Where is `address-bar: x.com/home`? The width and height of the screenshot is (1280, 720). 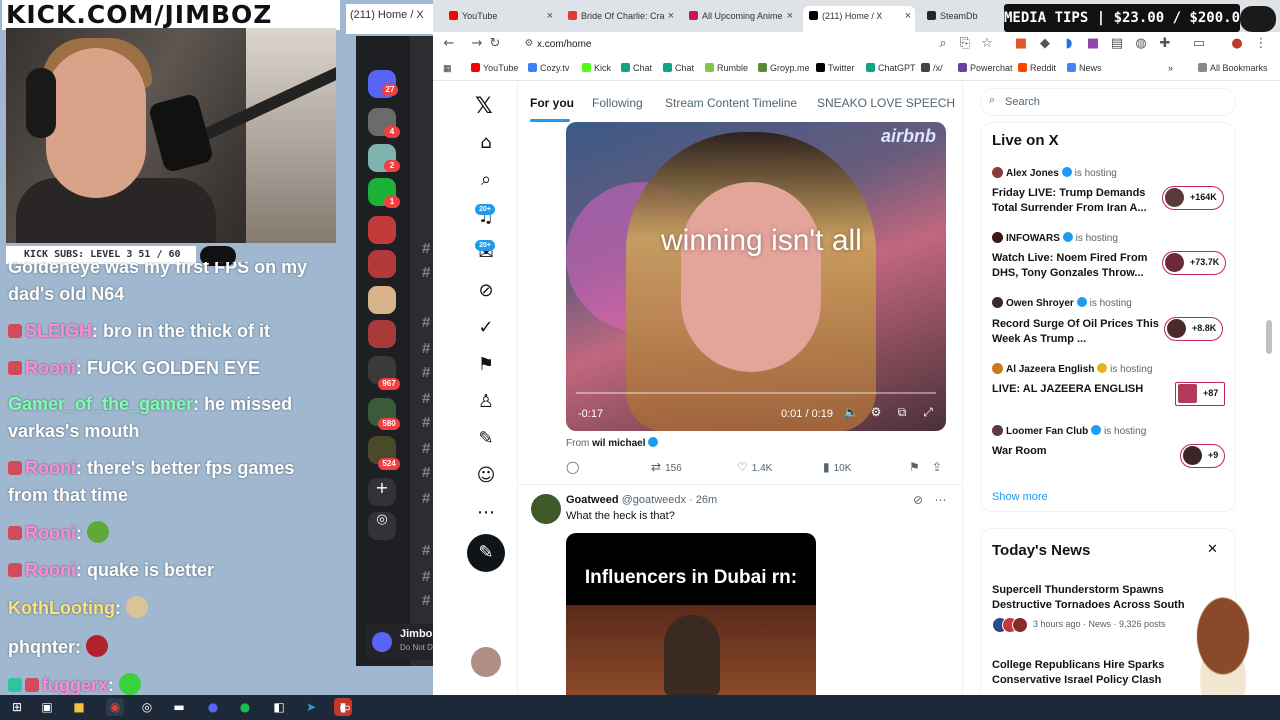 address-bar: x.com/home is located at coordinates (742, 45).